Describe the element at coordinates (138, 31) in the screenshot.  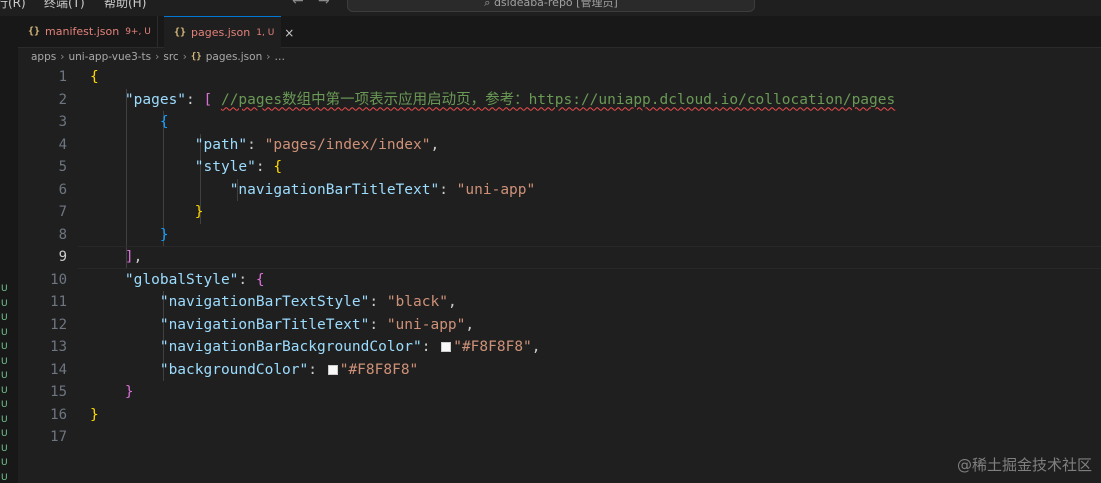
I see `tab-status: 9+, U` at that location.